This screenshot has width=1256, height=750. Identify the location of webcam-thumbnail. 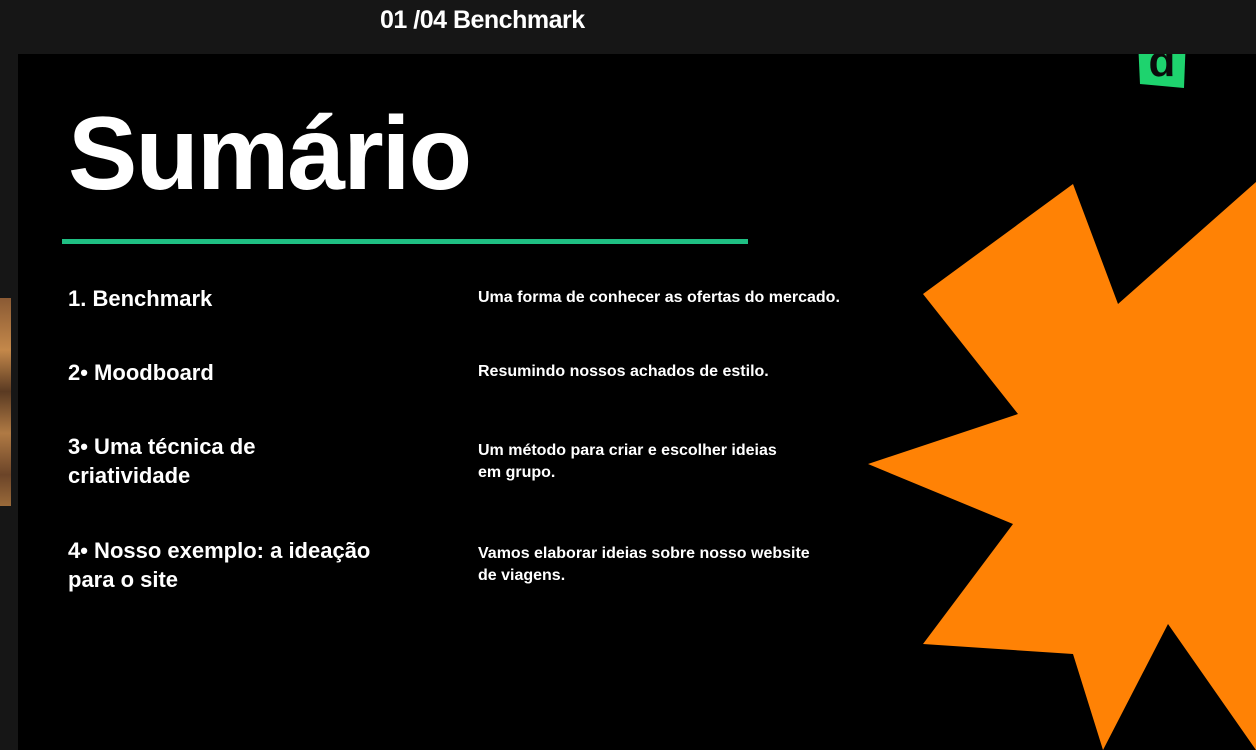
(5, 402).